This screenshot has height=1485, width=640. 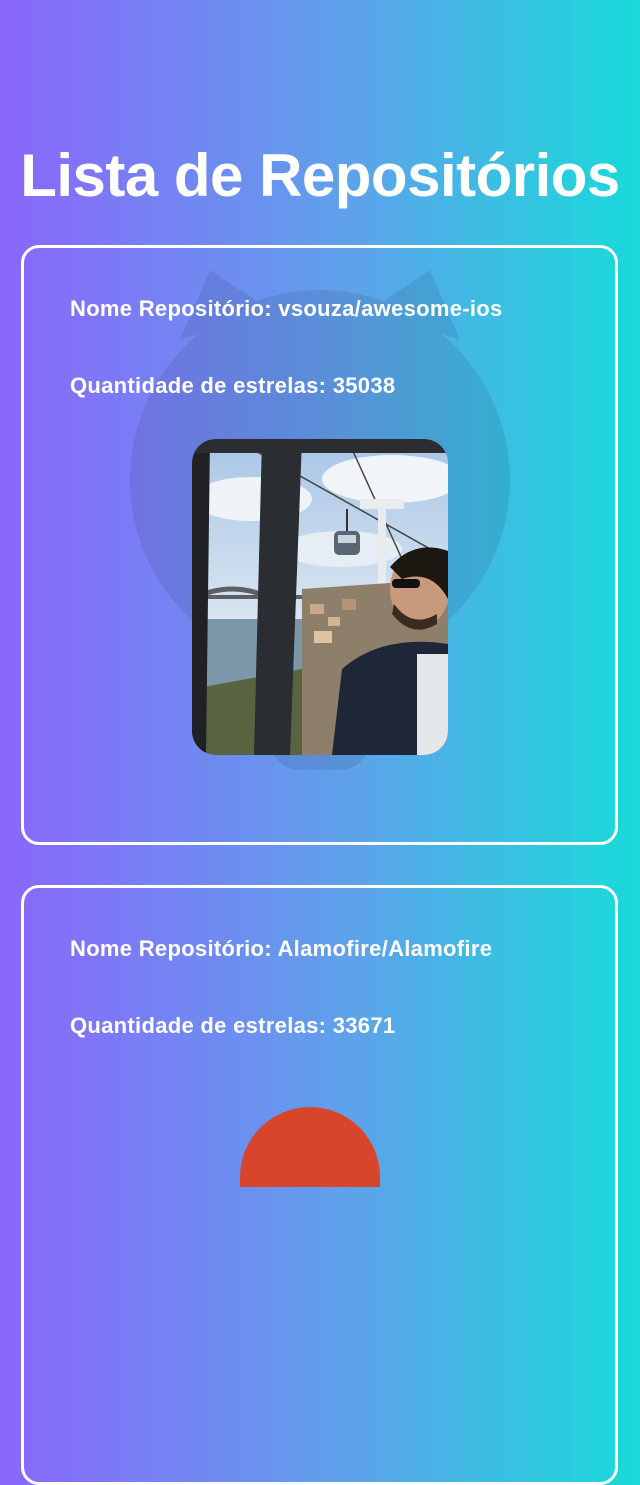 What do you see at coordinates (281, 948) in the screenshot?
I see `repository-name: Nome Repositório: Alamofire/Alamofire` at bounding box center [281, 948].